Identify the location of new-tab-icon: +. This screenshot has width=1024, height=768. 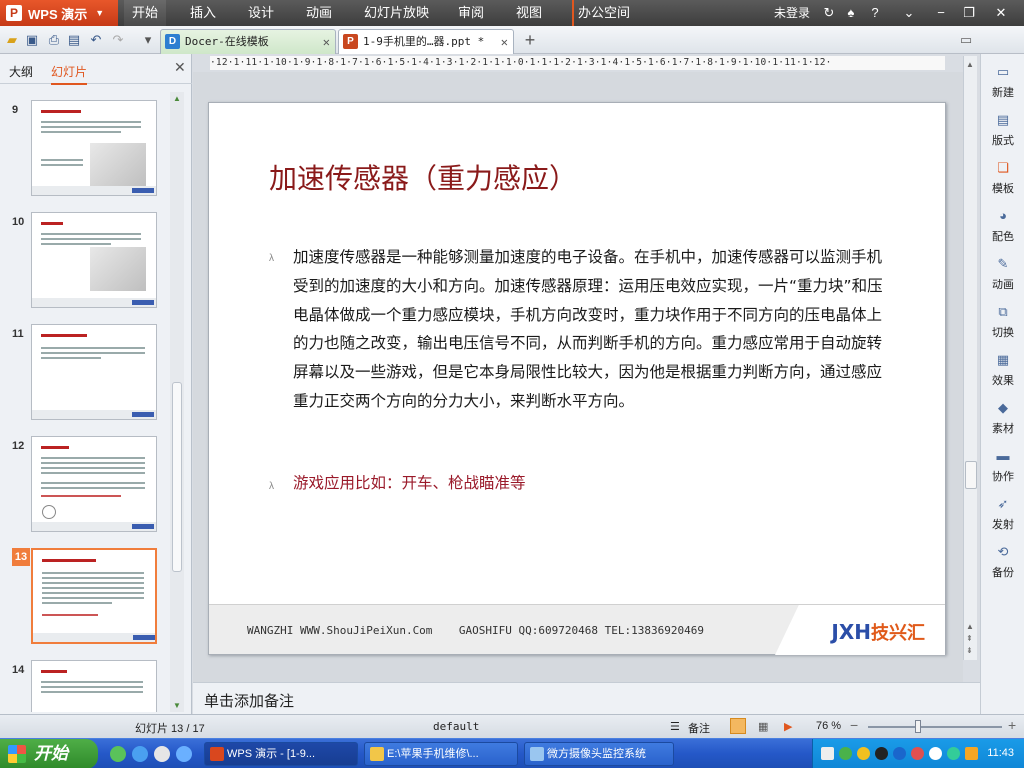
(530, 40).